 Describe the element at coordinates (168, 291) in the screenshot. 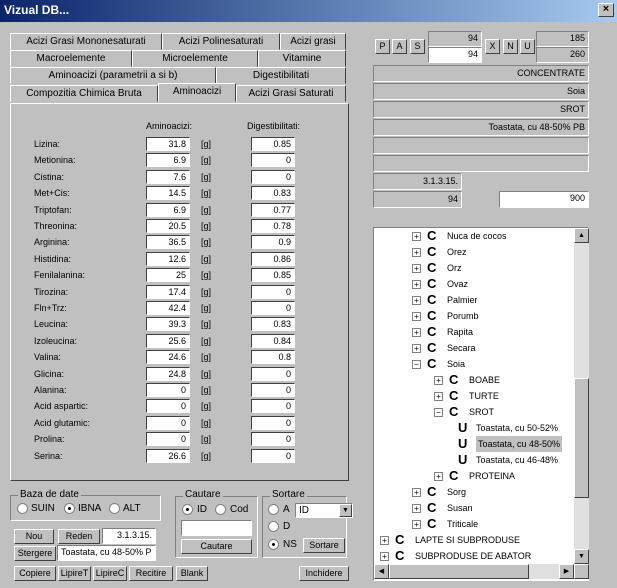

I see `amino-value: 17.4` at that location.